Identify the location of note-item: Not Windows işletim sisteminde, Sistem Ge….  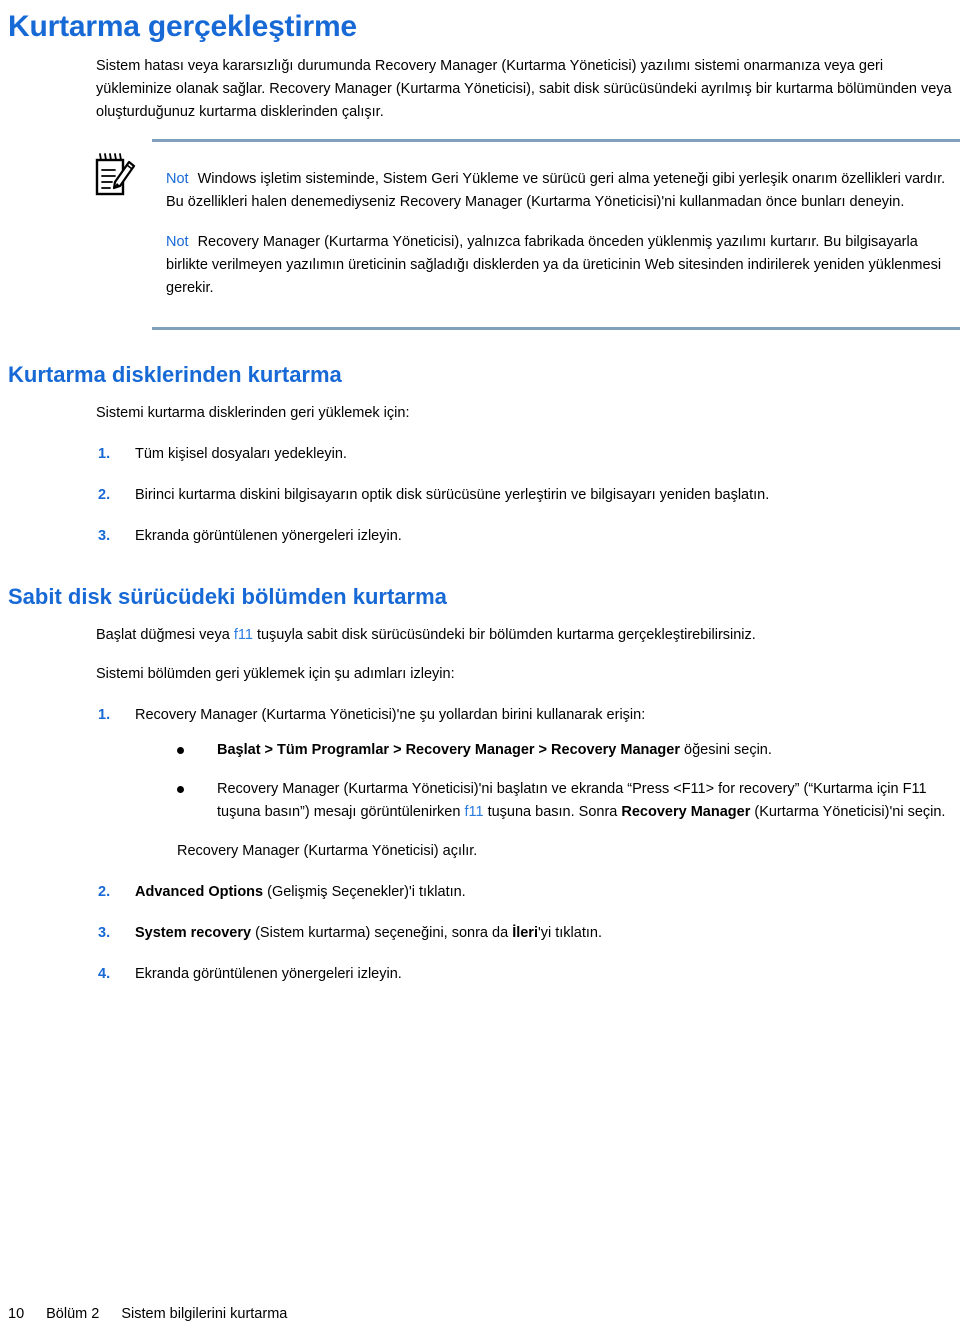
(556, 191).